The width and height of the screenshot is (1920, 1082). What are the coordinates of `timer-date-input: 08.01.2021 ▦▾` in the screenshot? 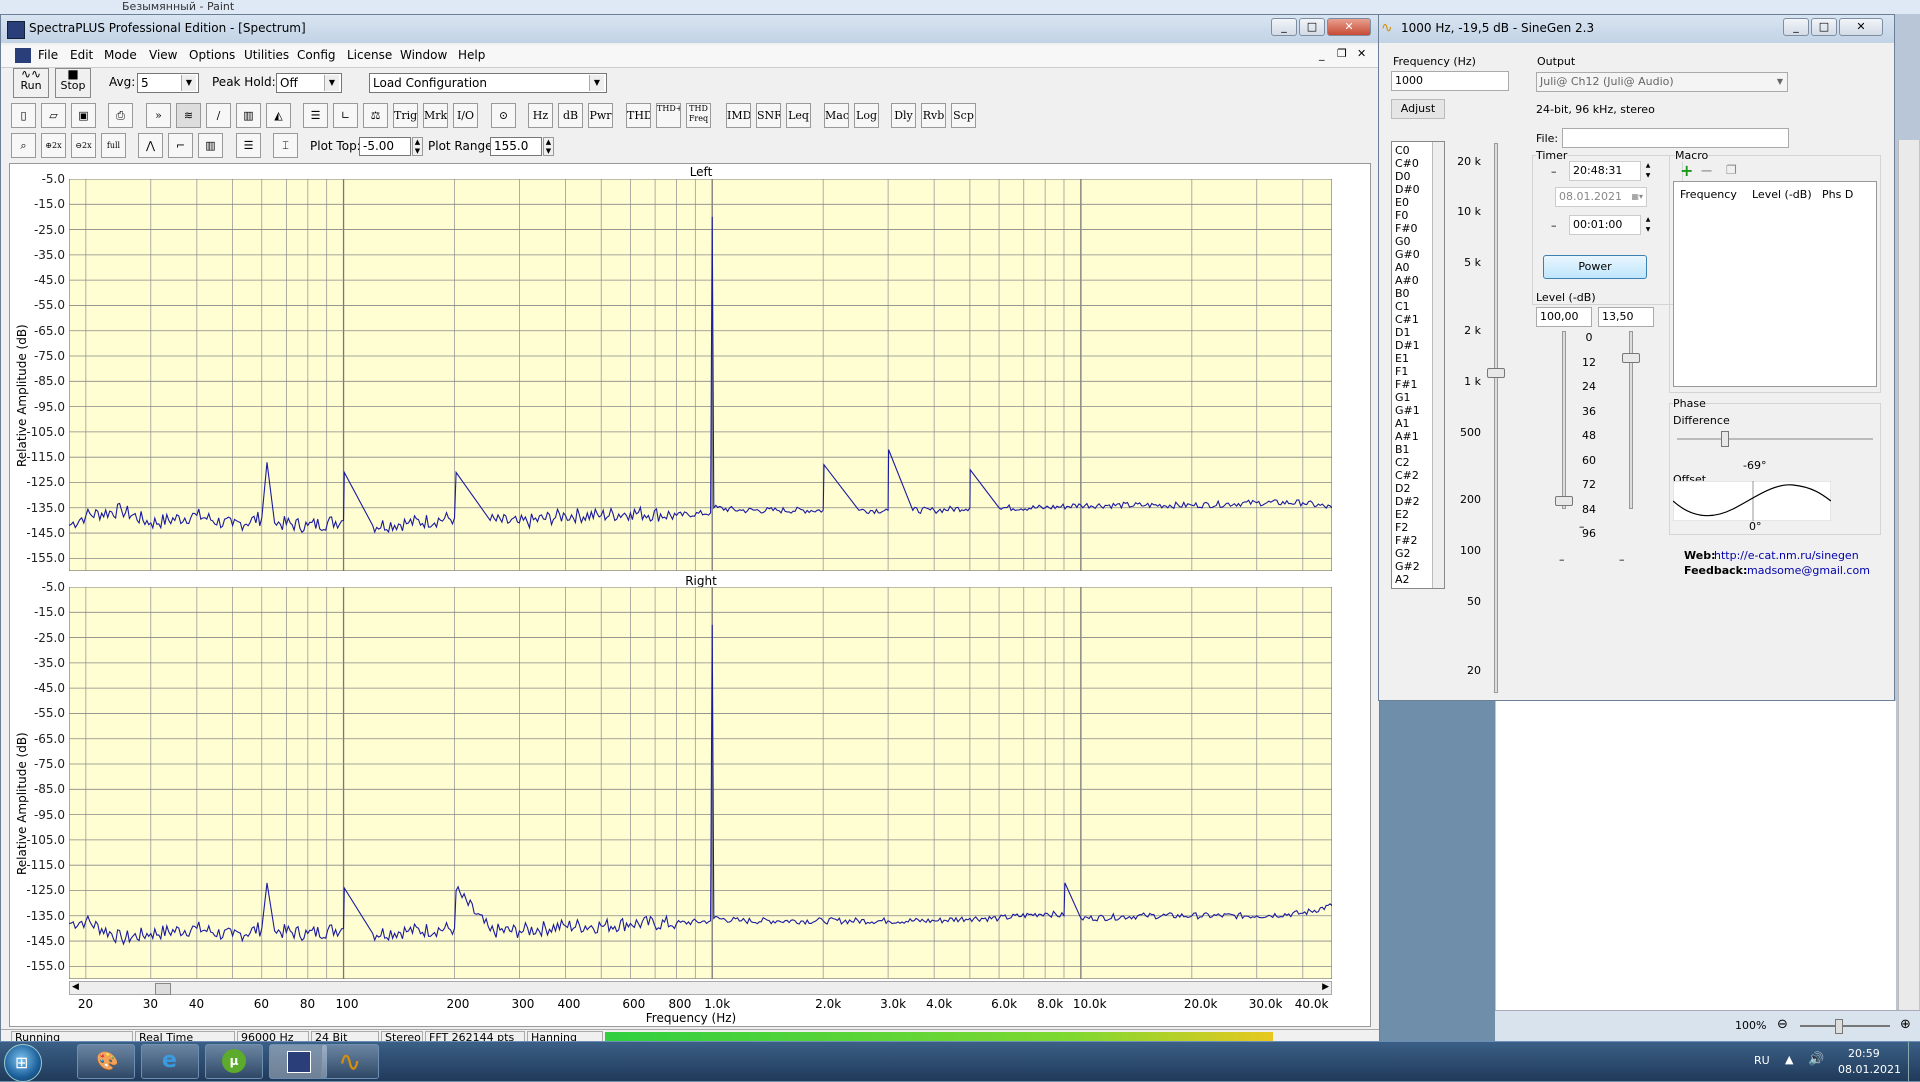 It's located at (1601, 197).